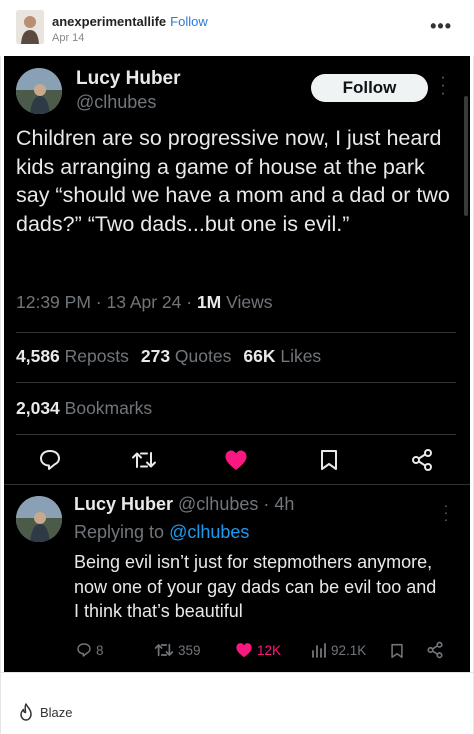  I want to click on views-icon, so click(319, 650).